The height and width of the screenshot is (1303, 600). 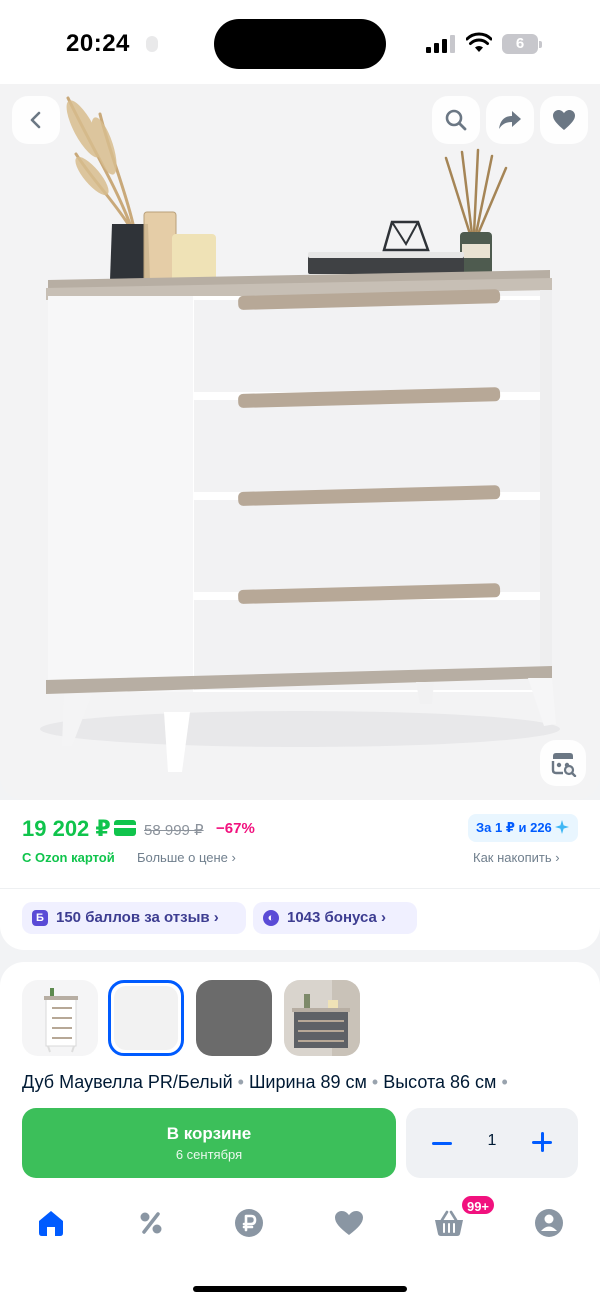 I want to click on review-points-chip: Б 150 баллов за отзыв ›, so click(x=134, y=918).